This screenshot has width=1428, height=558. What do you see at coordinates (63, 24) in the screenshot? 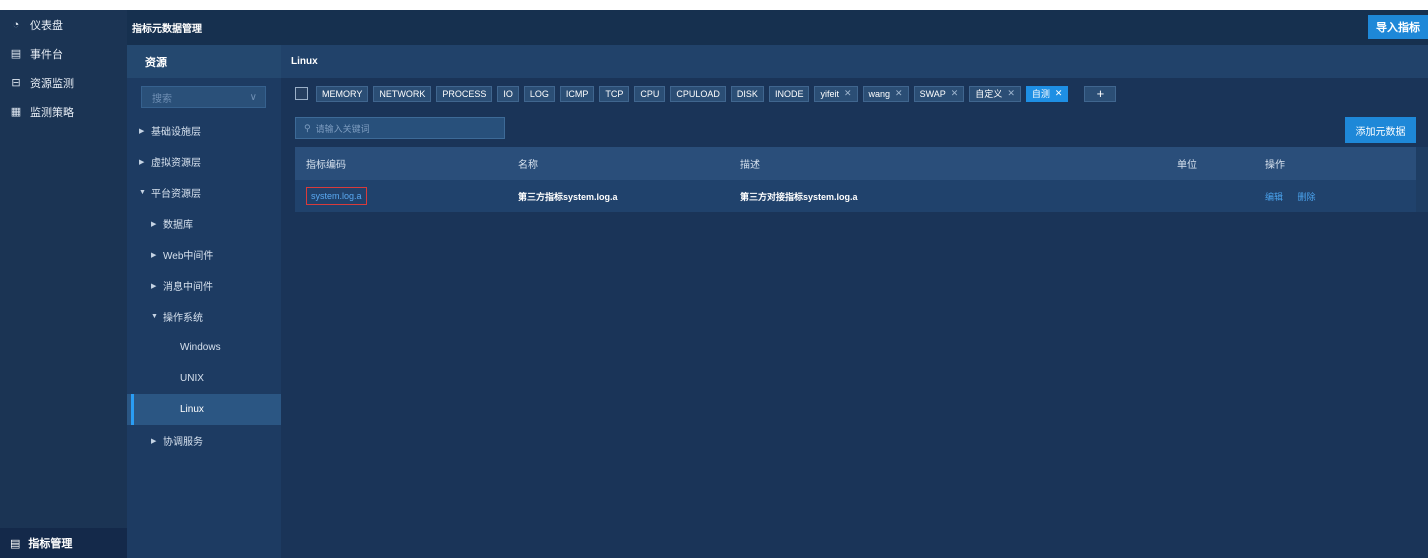
I see `nav-item-dashboard: ◔ 仪表盘` at bounding box center [63, 24].